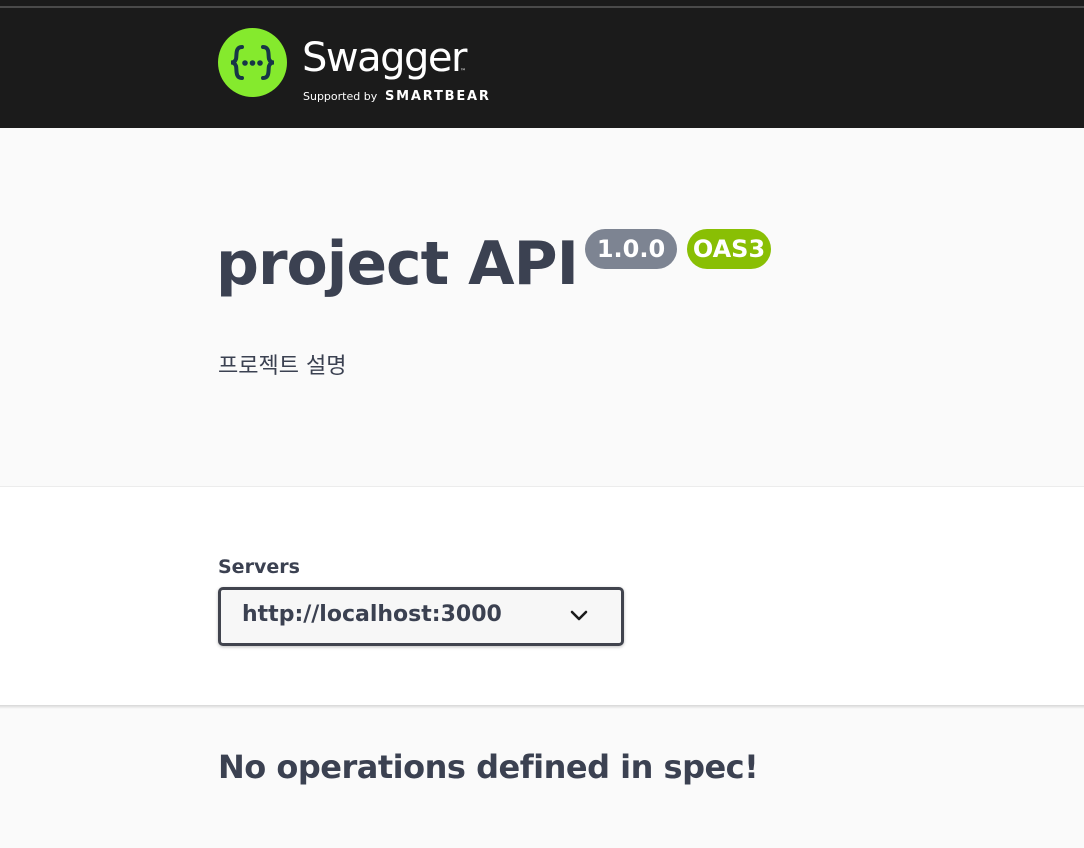  What do you see at coordinates (397, 264) in the screenshot?
I see `api-title: project API` at bounding box center [397, 264].